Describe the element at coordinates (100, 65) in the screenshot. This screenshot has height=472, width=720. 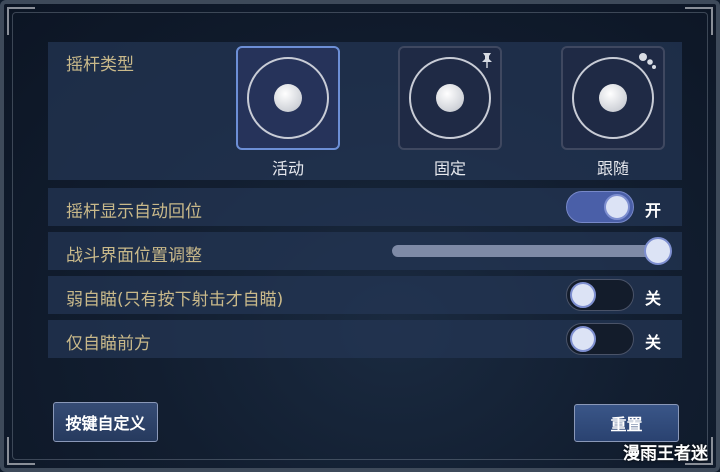
I see `stick-type-label: 摇杆类型` at that location.